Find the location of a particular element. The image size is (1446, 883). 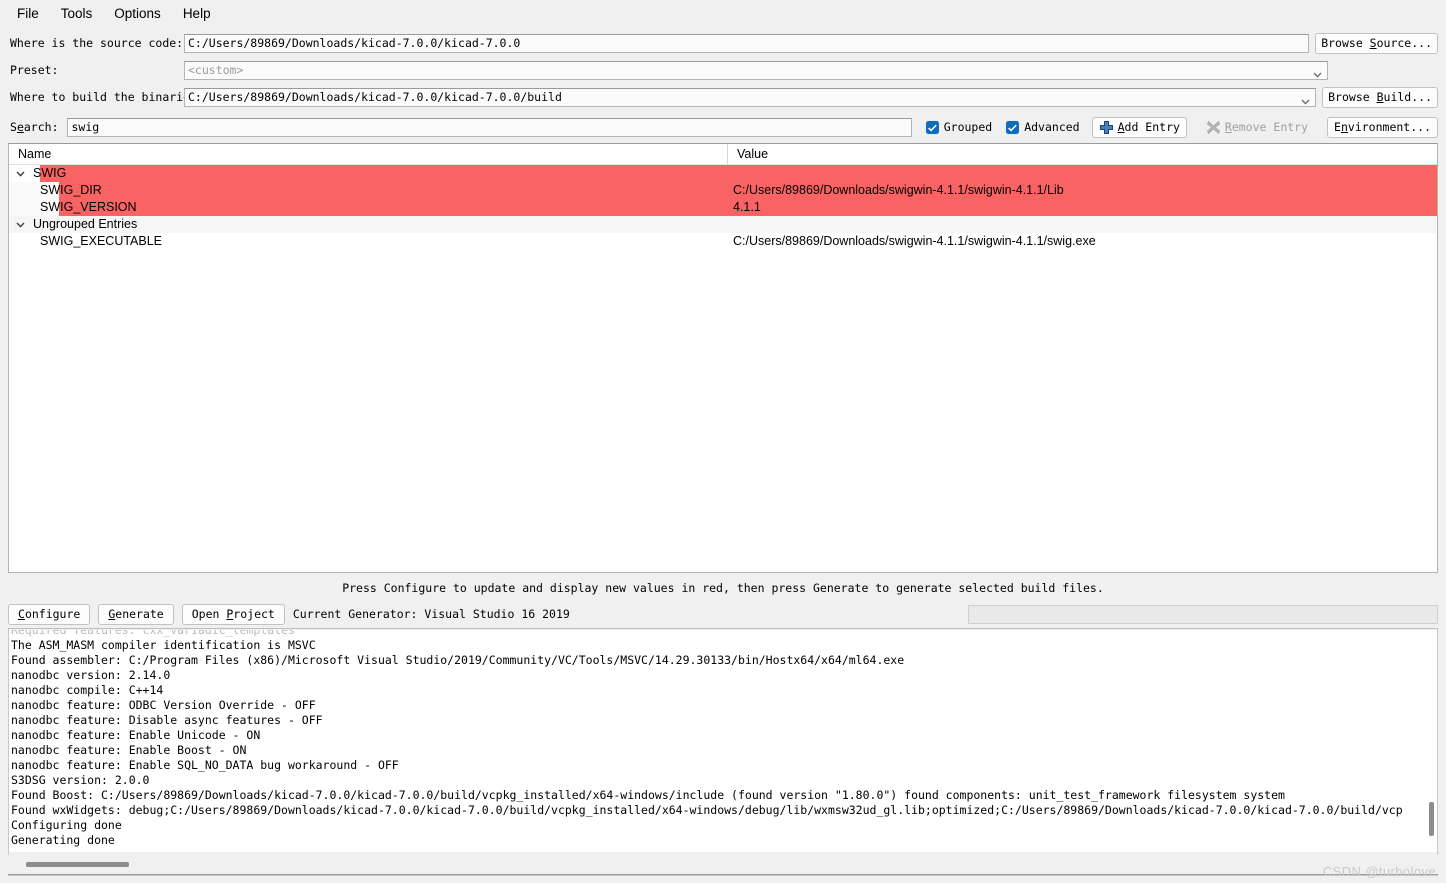

row-name-cell: Ungrouped Entries is located at coordinates (368, 224).